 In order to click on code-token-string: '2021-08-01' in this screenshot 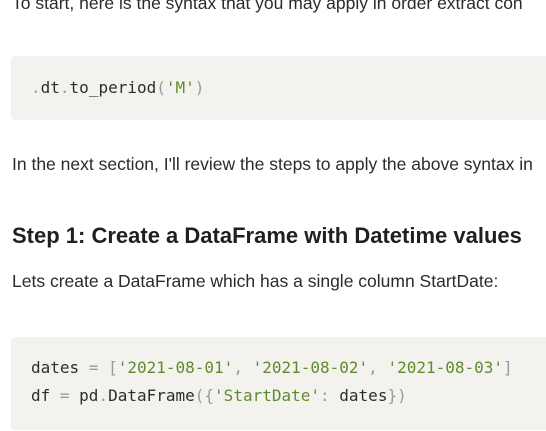, I will do `click(175, 367)`.